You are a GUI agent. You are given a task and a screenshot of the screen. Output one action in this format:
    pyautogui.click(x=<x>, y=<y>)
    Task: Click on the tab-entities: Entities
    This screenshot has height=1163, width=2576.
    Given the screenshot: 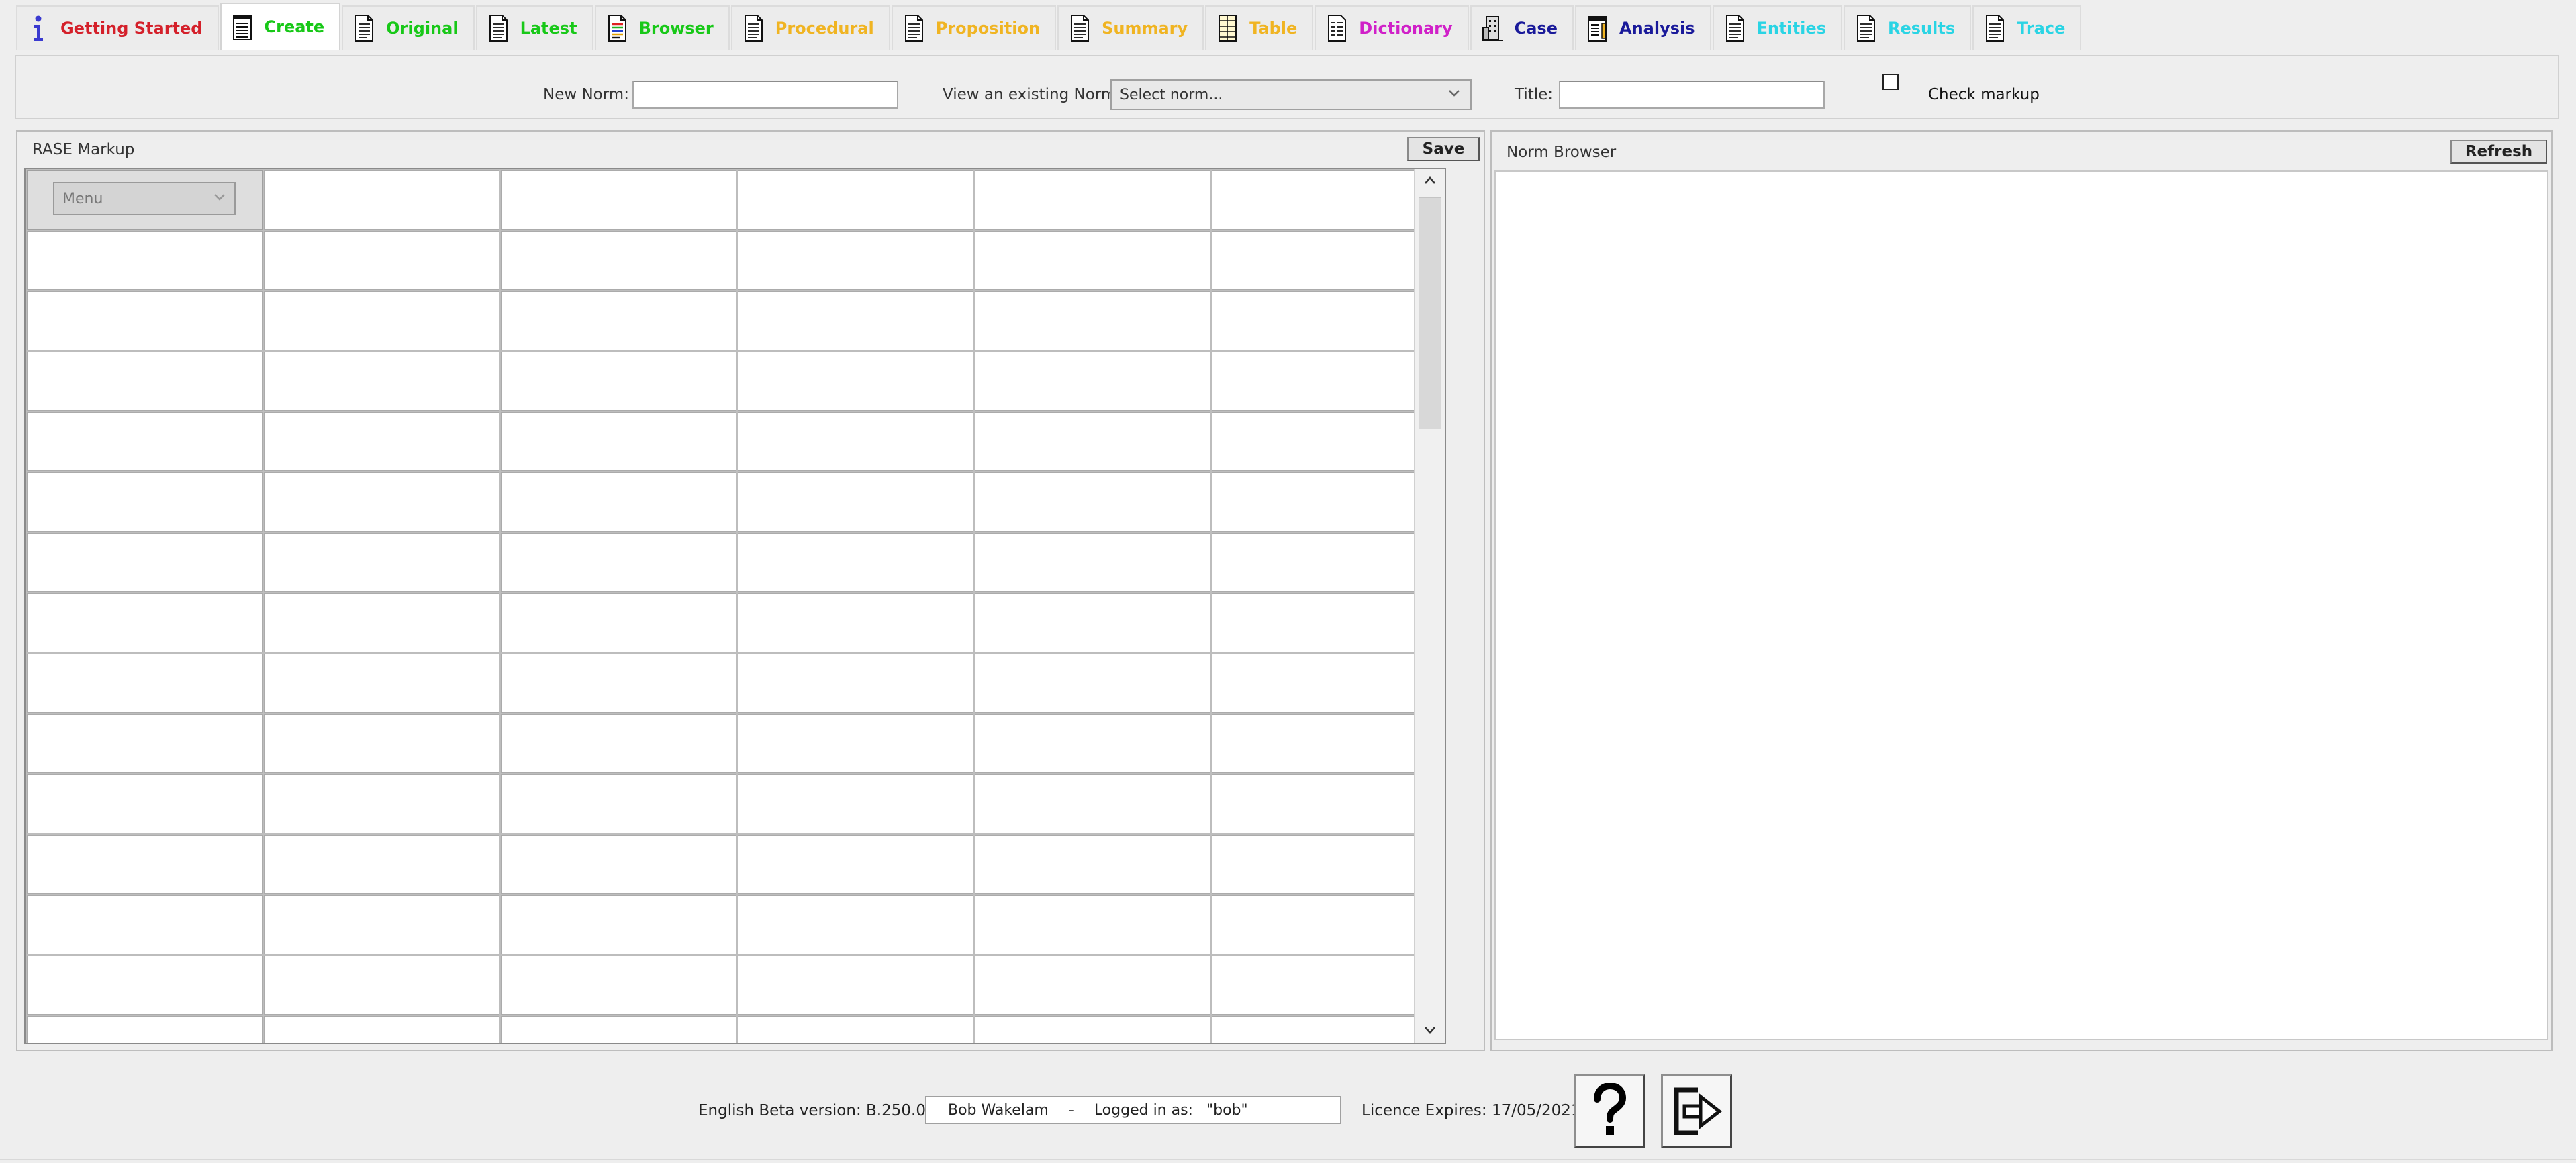 What is the action you would take?
    pyautogui.click(x=1777, y=27)
    